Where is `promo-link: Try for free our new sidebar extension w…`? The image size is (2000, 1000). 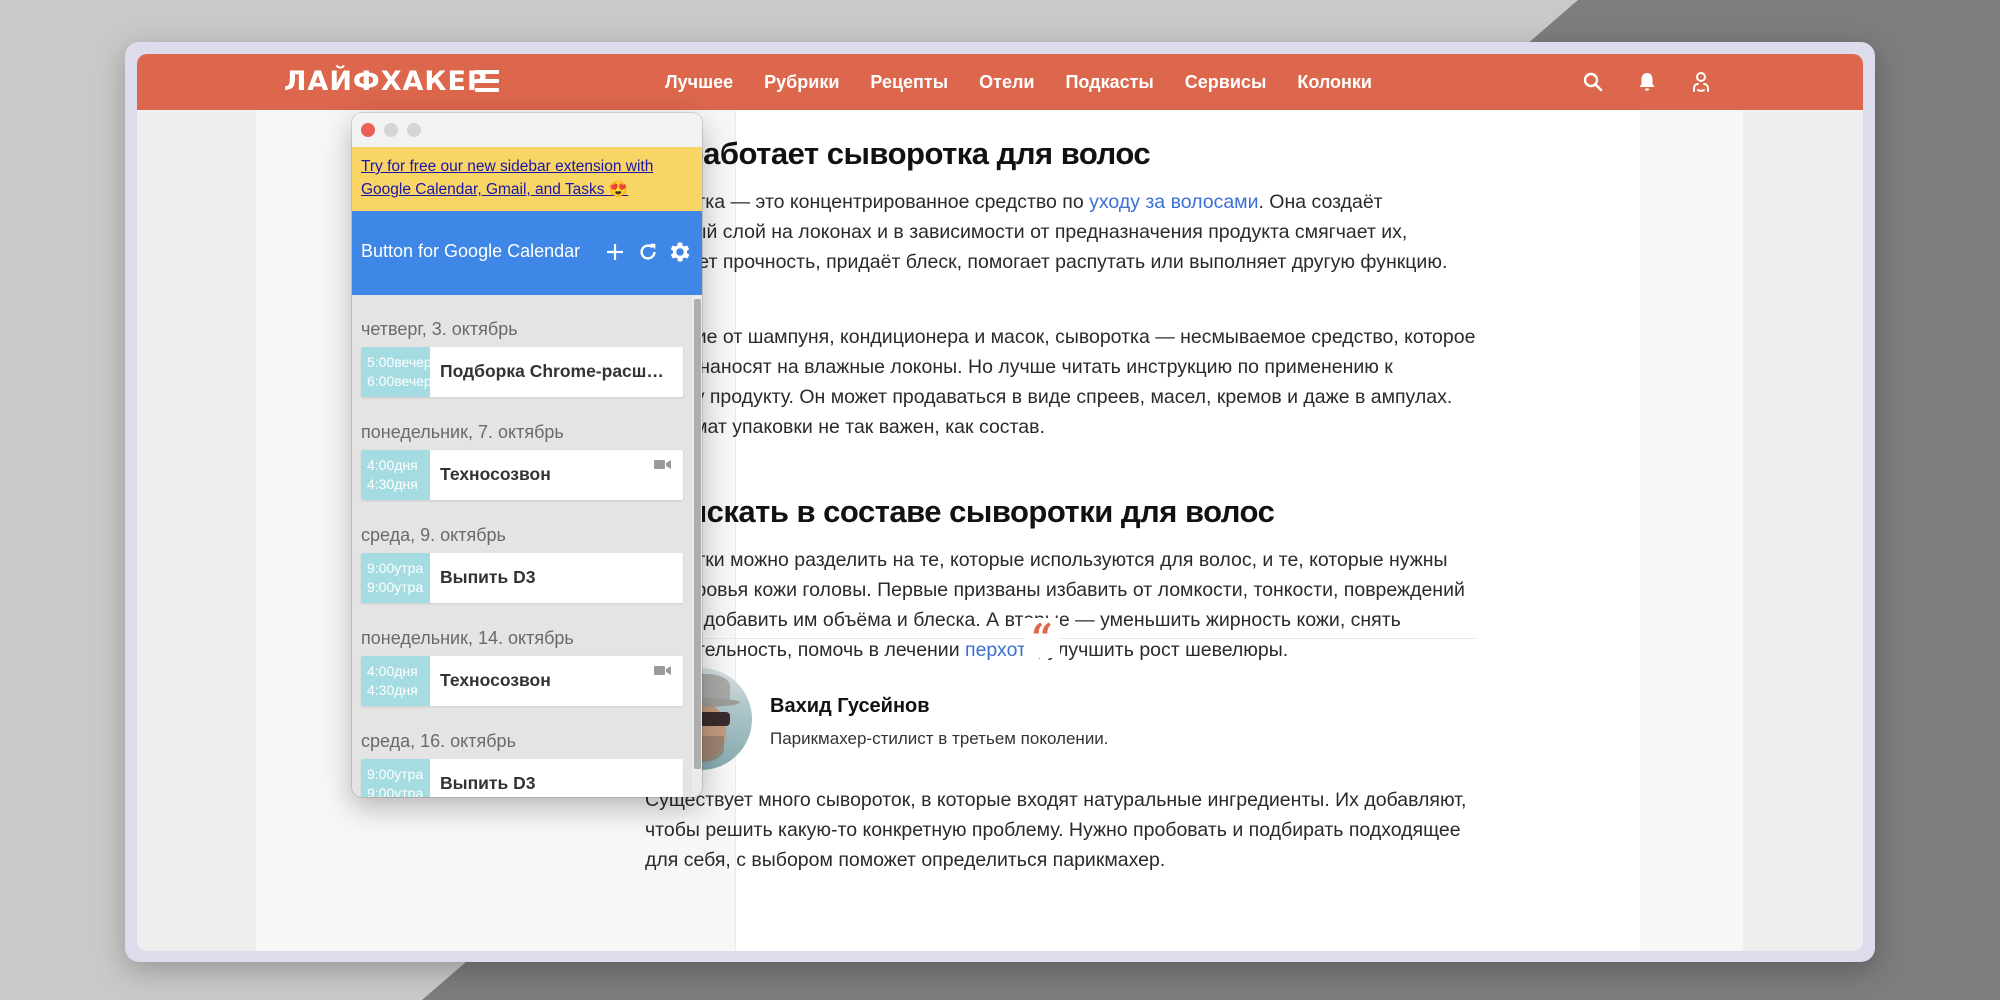
promo-link: Try for free our new sidebar extension w… is located at coordinates (507, 178).